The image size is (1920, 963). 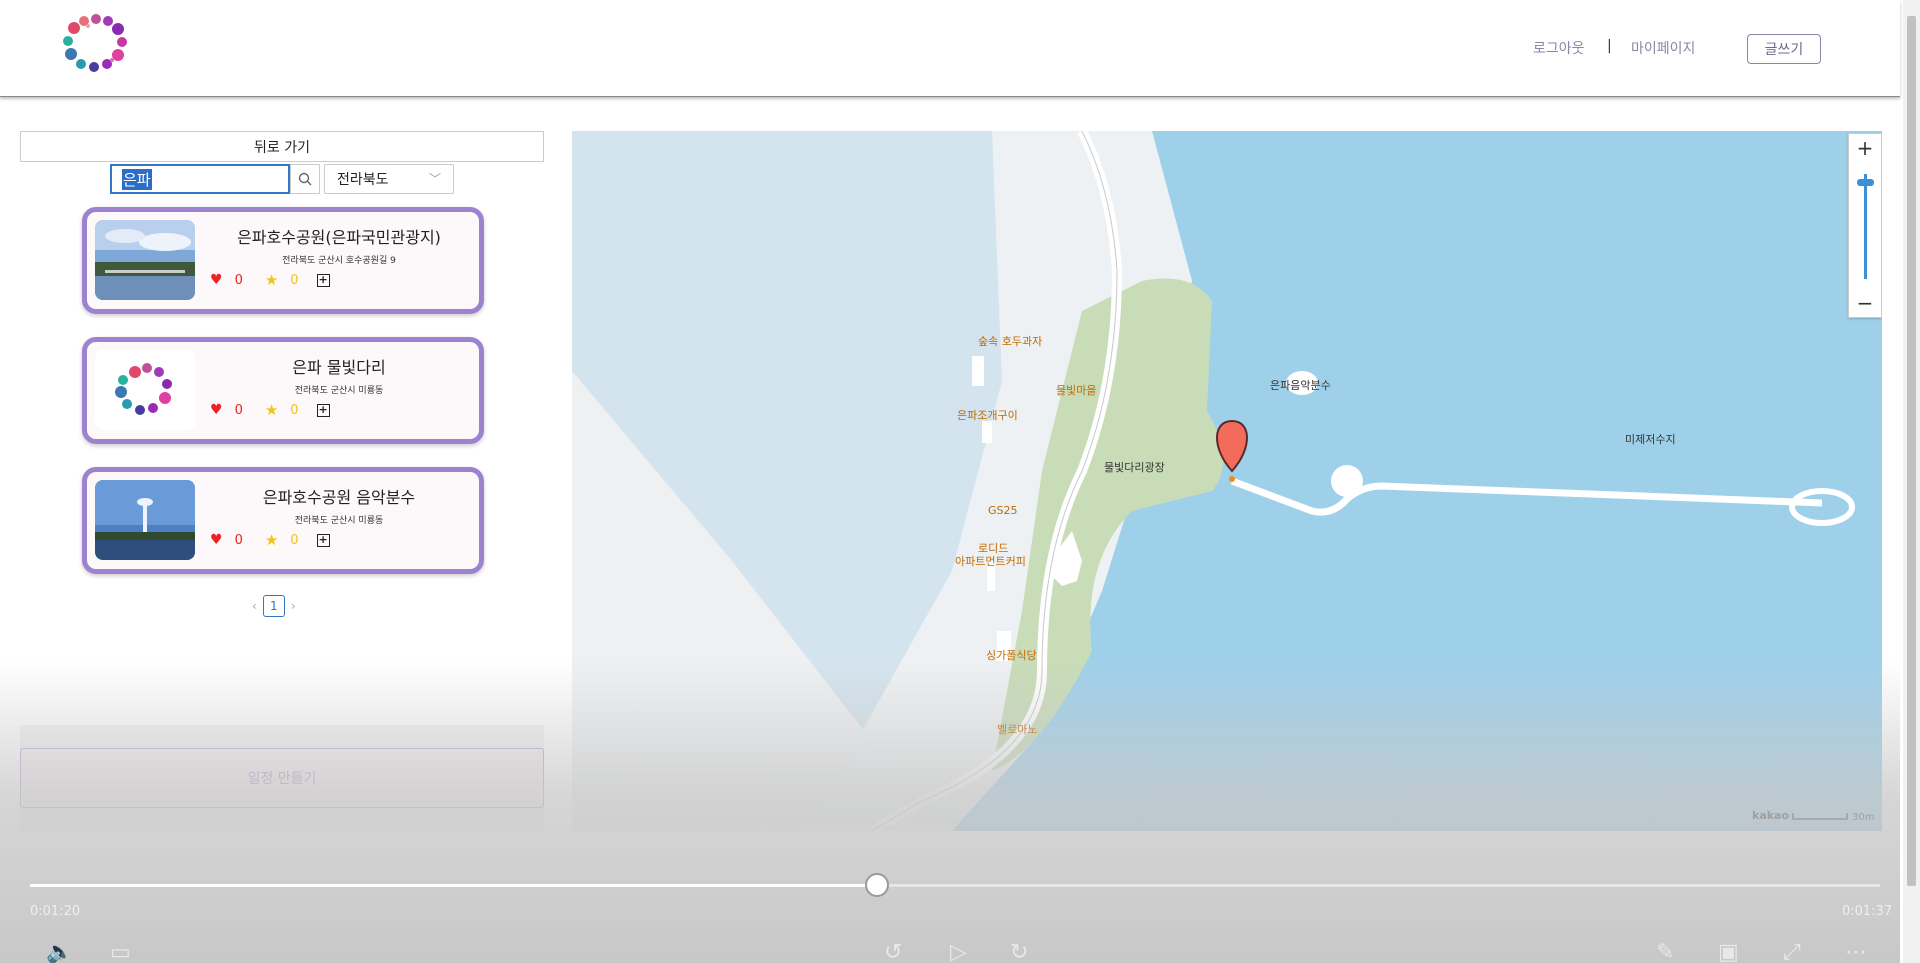 What do you see at coordinates (877, 885) in the screenshot?
I see `seek-handle` at bounding box center [877, 885].